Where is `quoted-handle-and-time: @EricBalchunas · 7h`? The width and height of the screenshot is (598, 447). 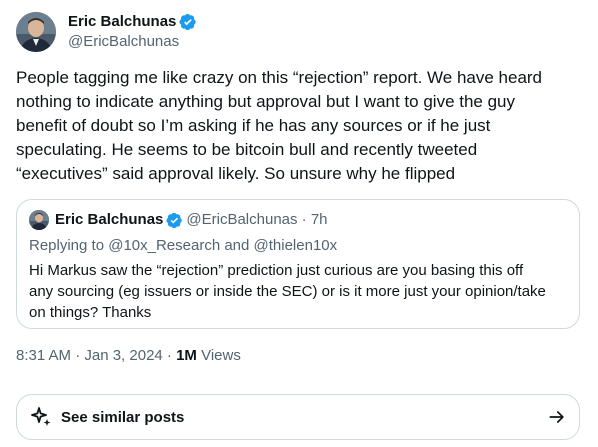
quoted-handle-and-time: @EricBalchunas · 7h is located at coordinates (257, 219).